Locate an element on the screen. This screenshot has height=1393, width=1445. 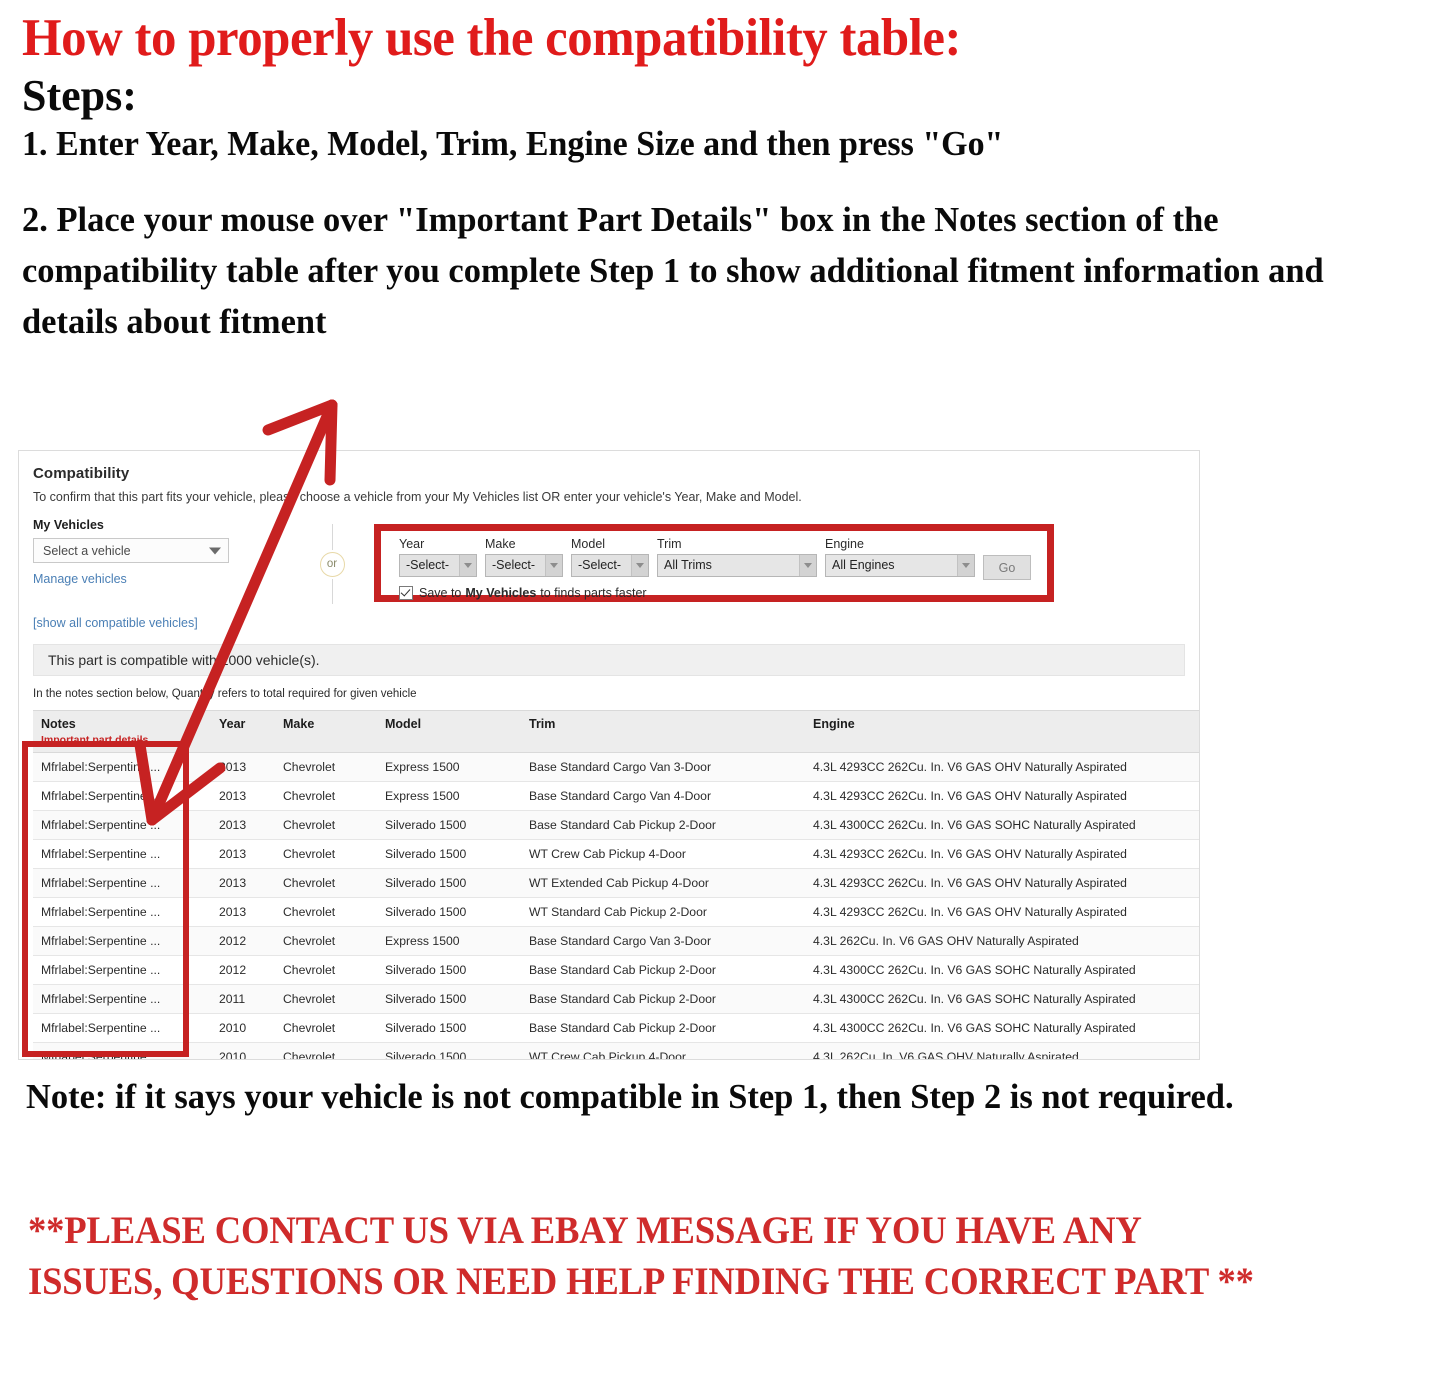
save-checkbox is located at coordinates (406, 593).